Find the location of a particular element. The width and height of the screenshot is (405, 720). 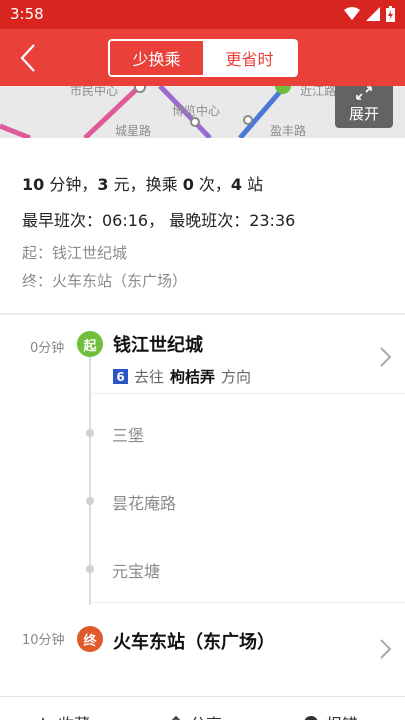

status-icons is located at coordinates (369, 14).